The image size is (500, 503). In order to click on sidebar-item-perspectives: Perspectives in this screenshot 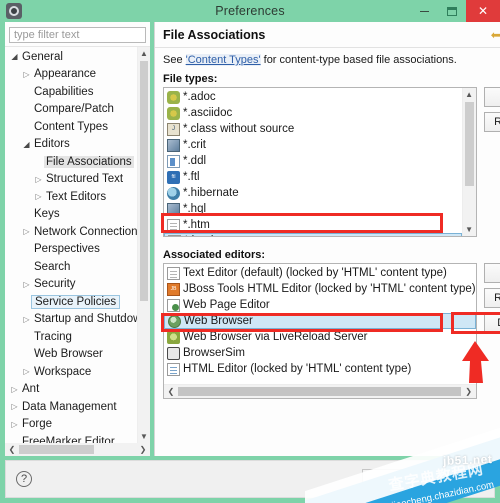, I will do `click(71, 249)`.